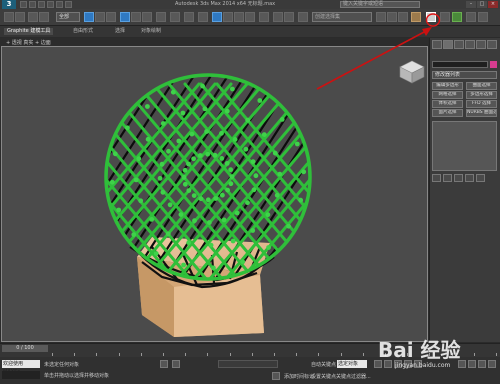  Describe the element at coordinates (161, 17) in the screenshot. I see `reference-coord-icon` at that location.